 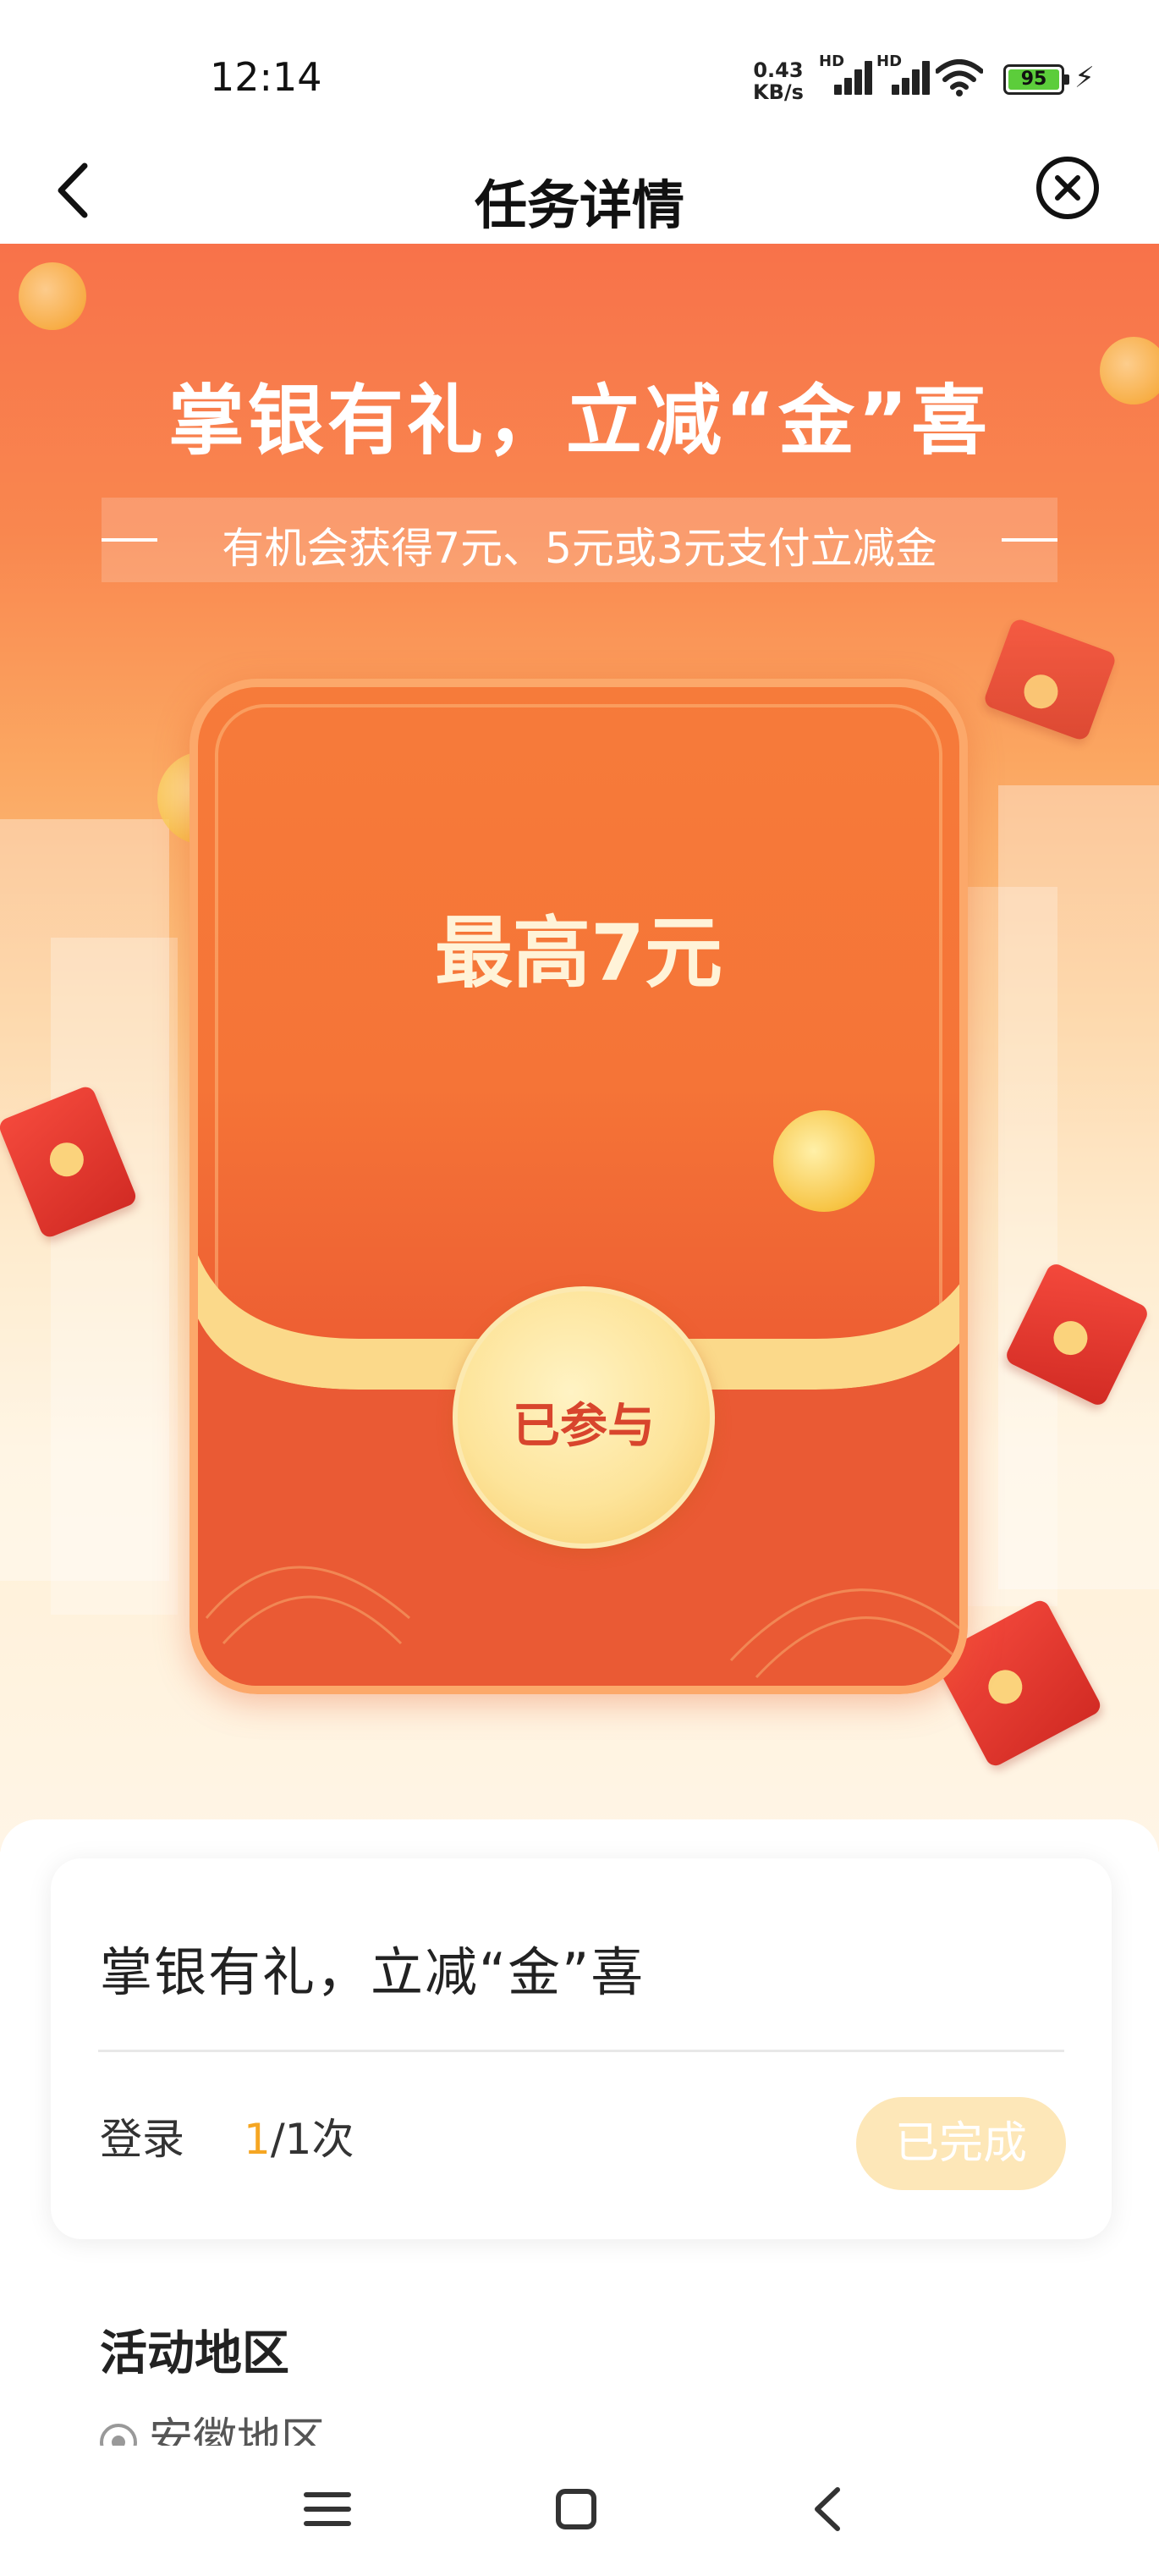 What do you see at coordinates (832, 61) in the screenshot?
I see `signal-hd-label-1: HD` at bounding box center [832, 61].